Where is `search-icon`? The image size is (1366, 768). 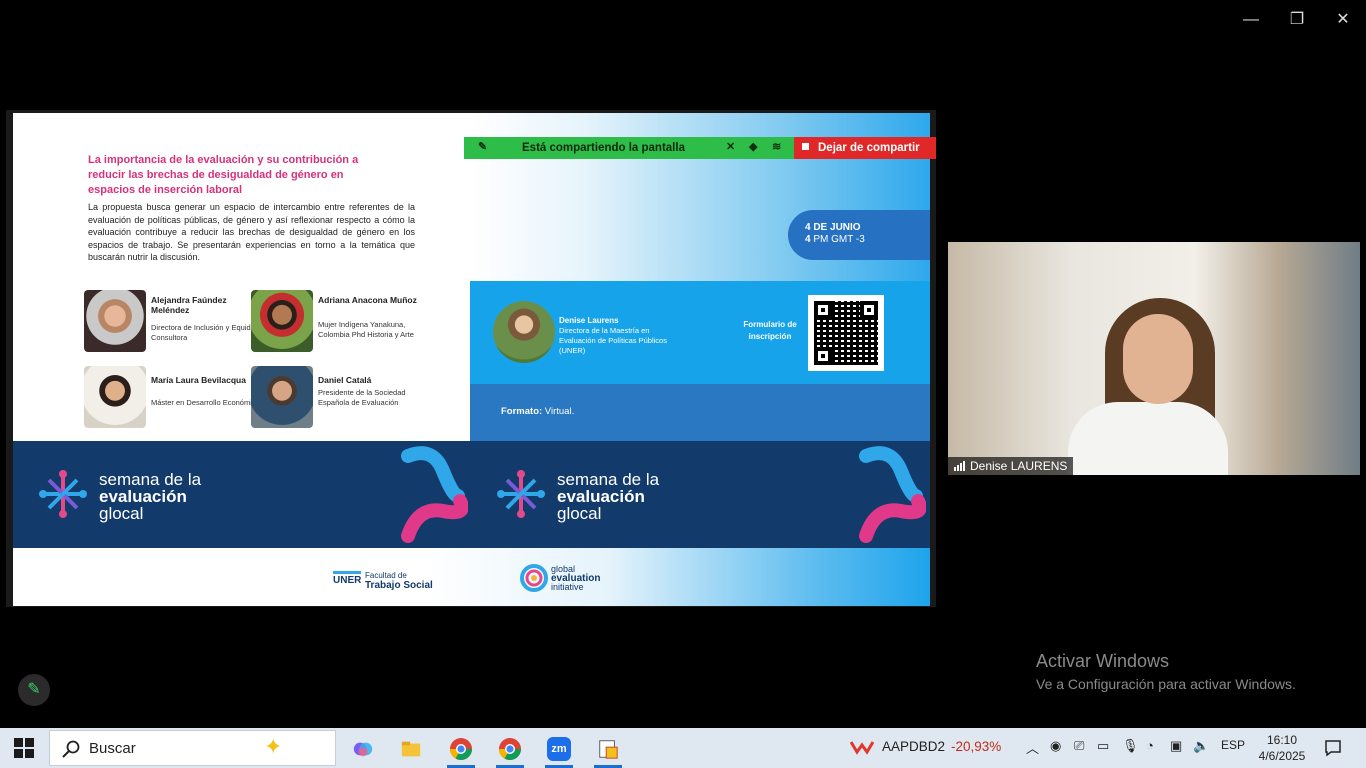 search-icon is located at coordinates (71, 749).